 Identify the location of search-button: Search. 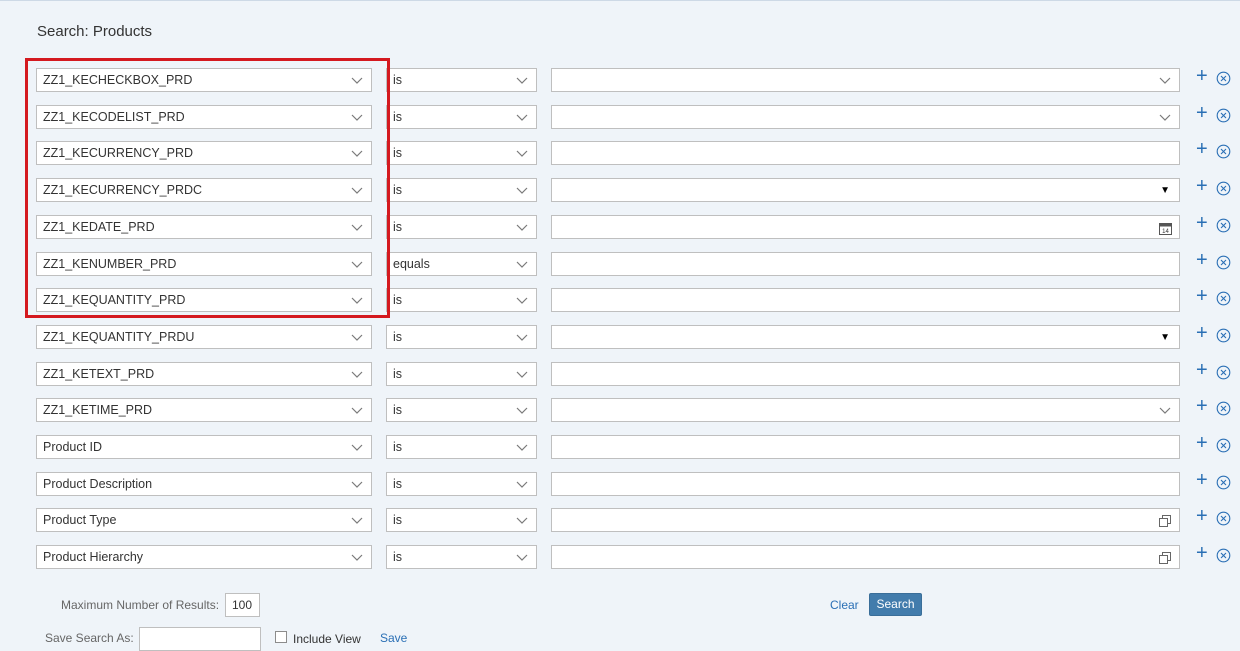
(895, 604).